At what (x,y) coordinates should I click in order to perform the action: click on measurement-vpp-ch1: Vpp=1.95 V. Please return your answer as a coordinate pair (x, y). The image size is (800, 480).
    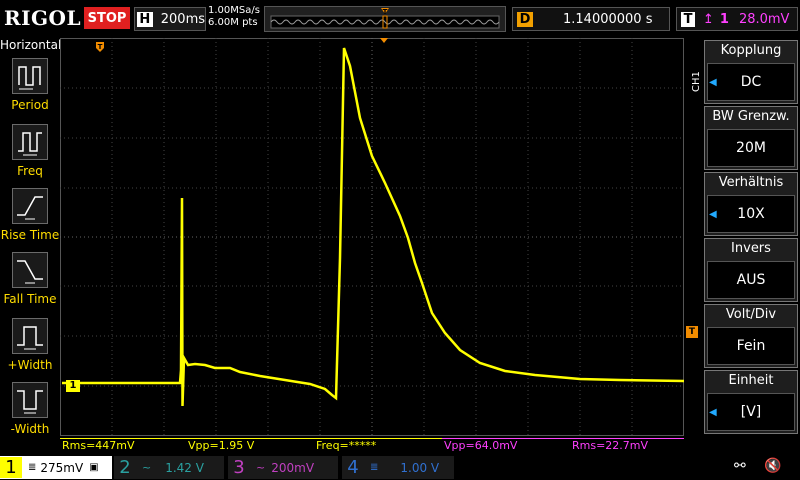
    Looking at the image, I should click on (250, 445).